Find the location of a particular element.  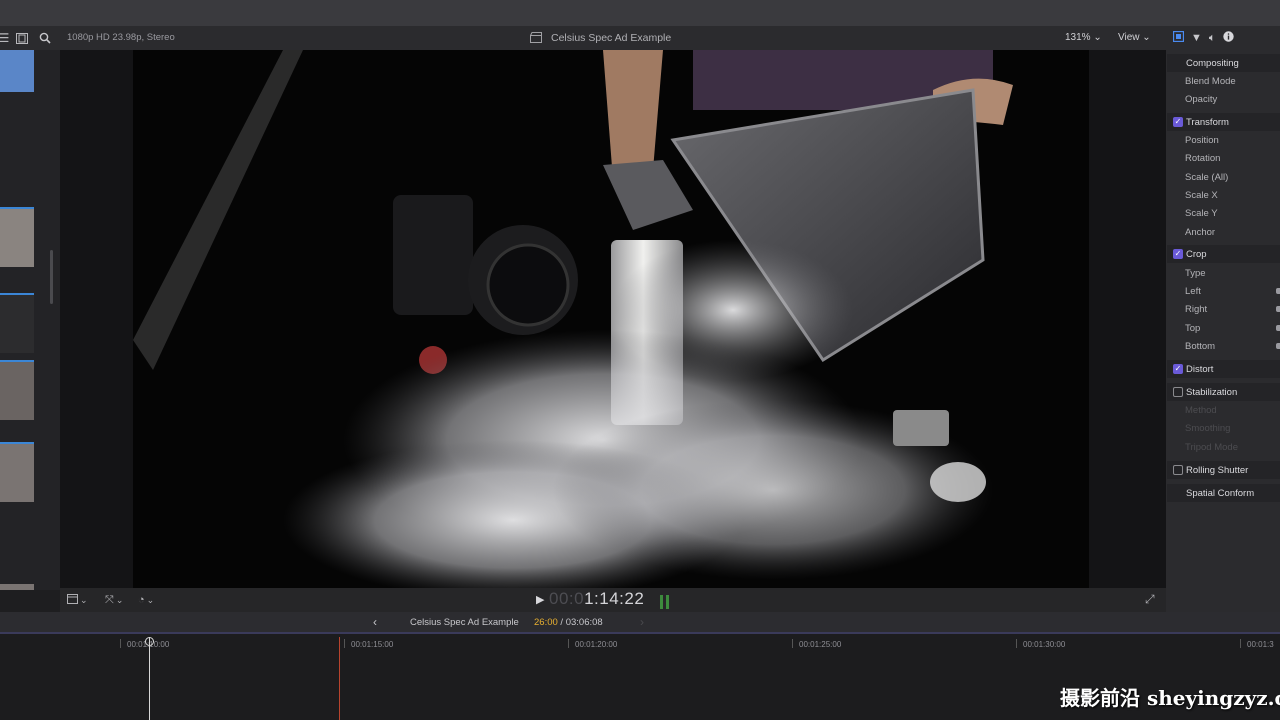

layout-menu: ⌄ is located at coordinates (77, 600).